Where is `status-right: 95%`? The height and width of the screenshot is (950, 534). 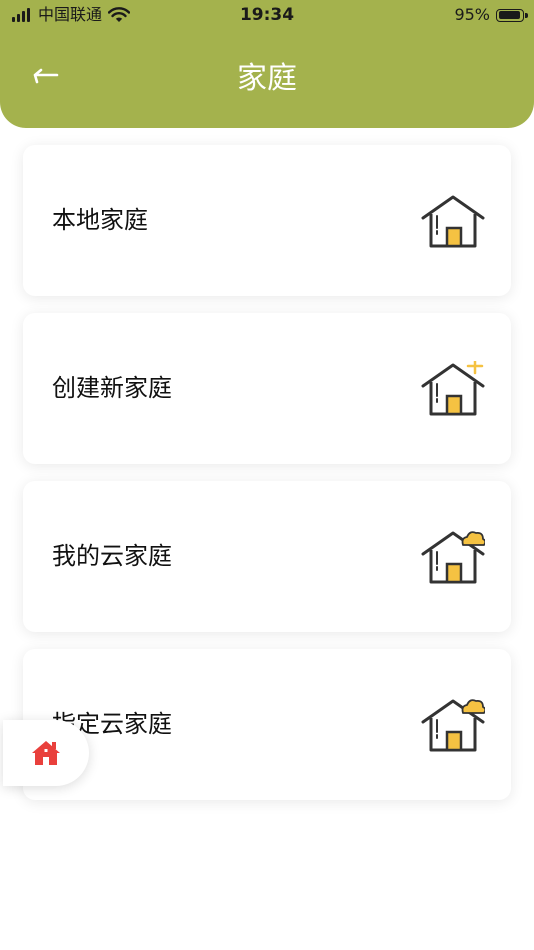
status-right: 95% is located at coordinates (491, 15).